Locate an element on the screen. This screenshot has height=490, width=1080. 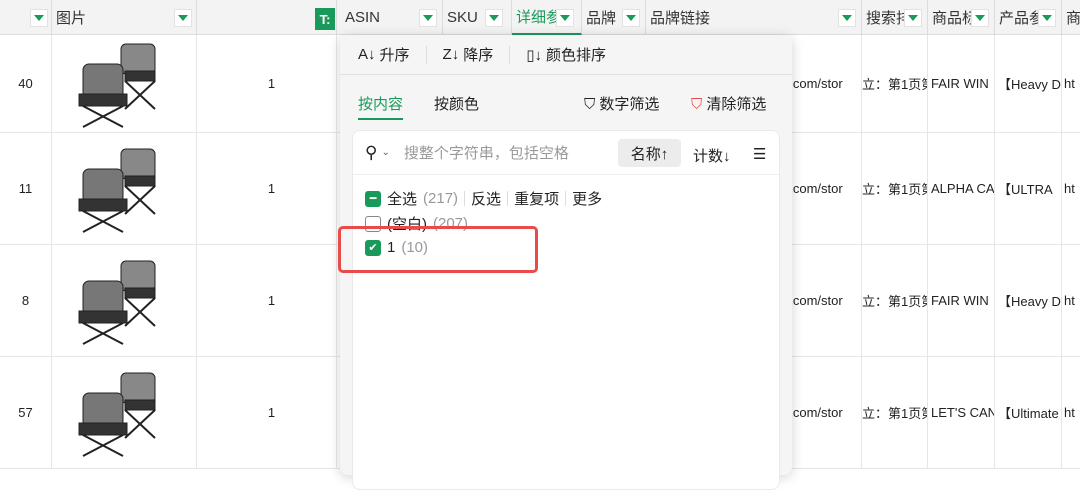
clear-filter-icon: ⛉ is located at coordinates (699, 104).